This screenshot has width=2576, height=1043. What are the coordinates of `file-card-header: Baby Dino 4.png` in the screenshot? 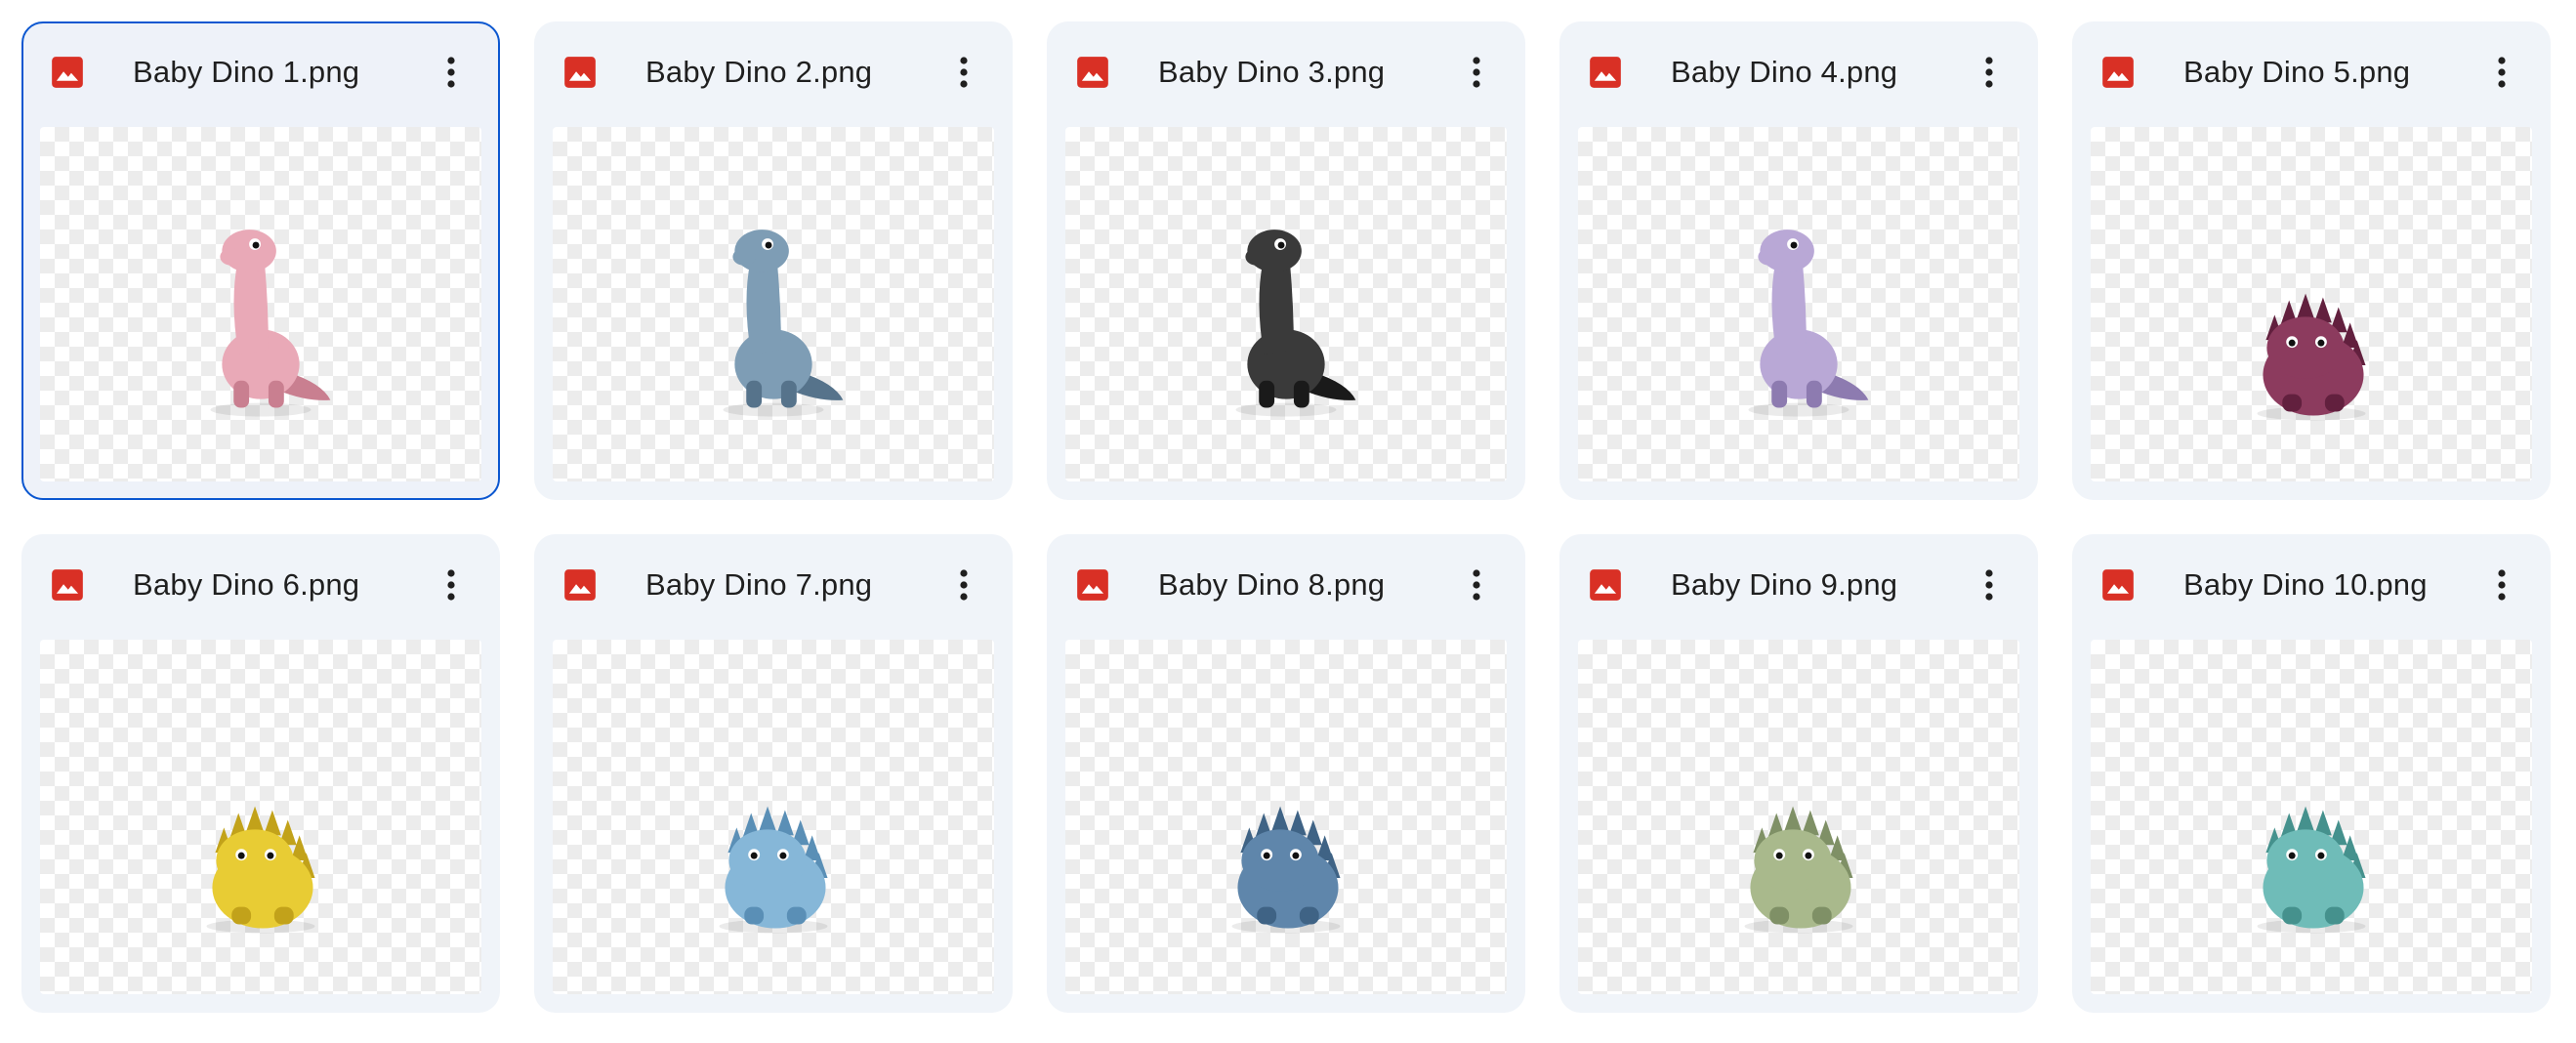 It's located at (1798, 72).